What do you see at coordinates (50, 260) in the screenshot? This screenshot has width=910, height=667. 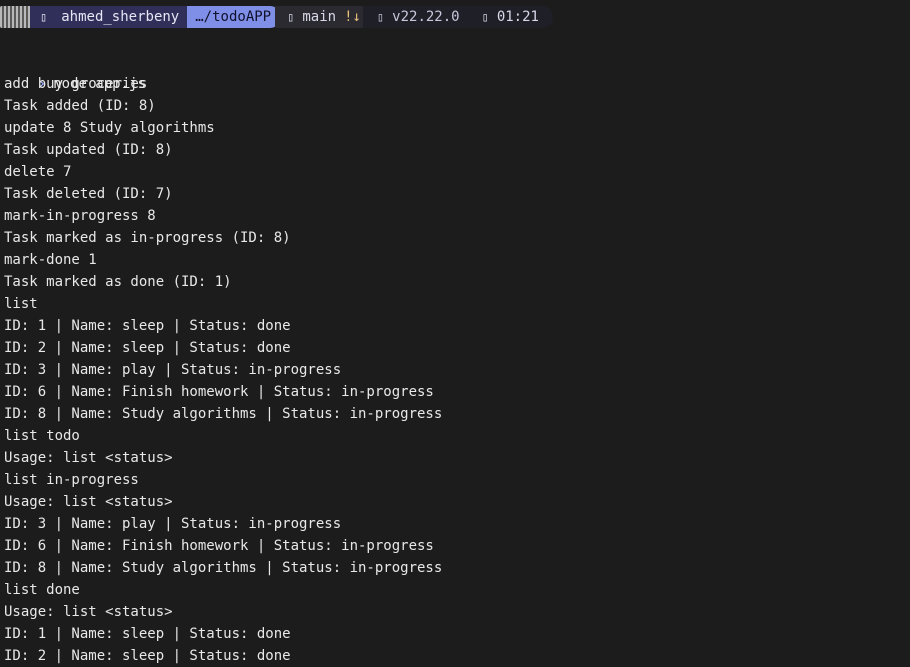 I see `output-line: mark-done 1` at bounding box center [50, 260].